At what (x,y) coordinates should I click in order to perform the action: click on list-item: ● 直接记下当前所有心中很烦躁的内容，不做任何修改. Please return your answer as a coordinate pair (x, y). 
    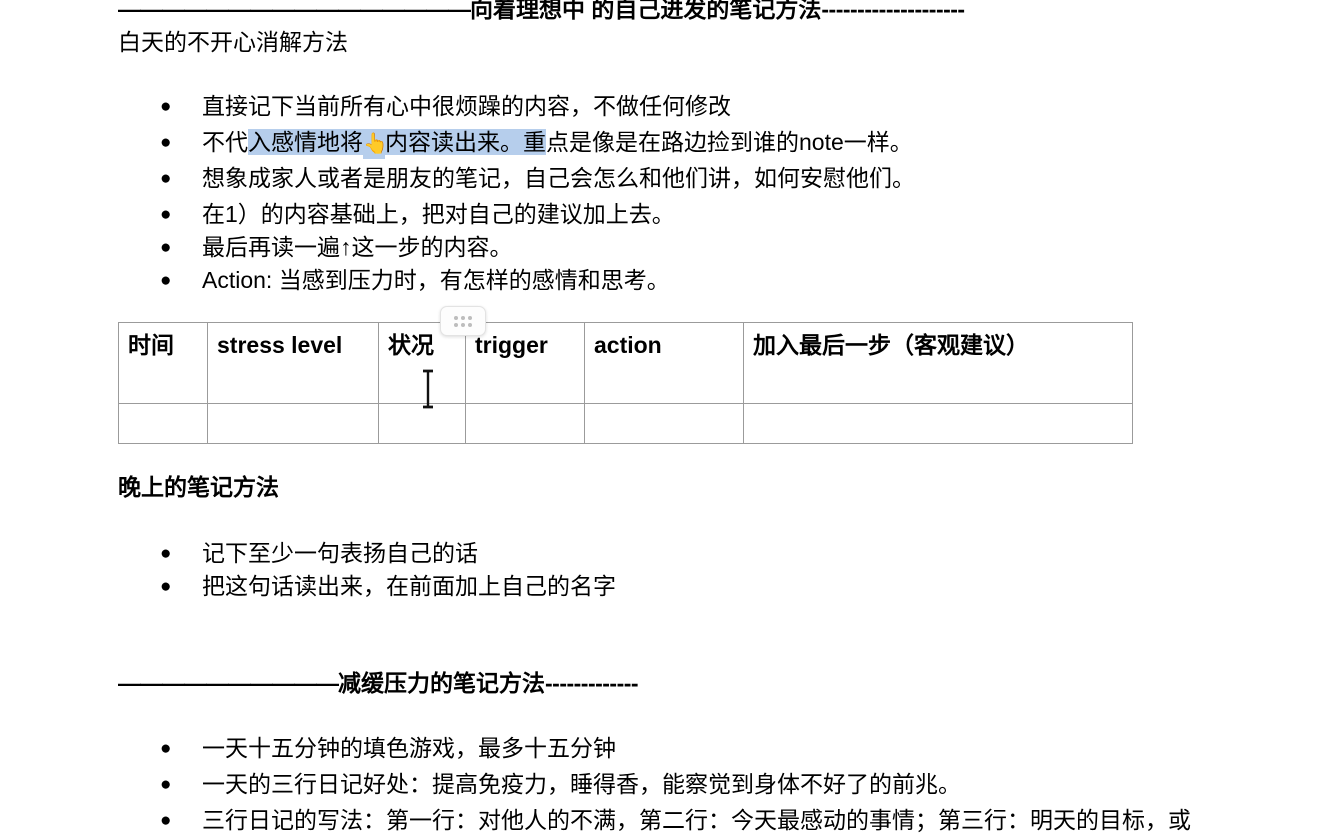
    Looking at the image, I should click on (445, 107).